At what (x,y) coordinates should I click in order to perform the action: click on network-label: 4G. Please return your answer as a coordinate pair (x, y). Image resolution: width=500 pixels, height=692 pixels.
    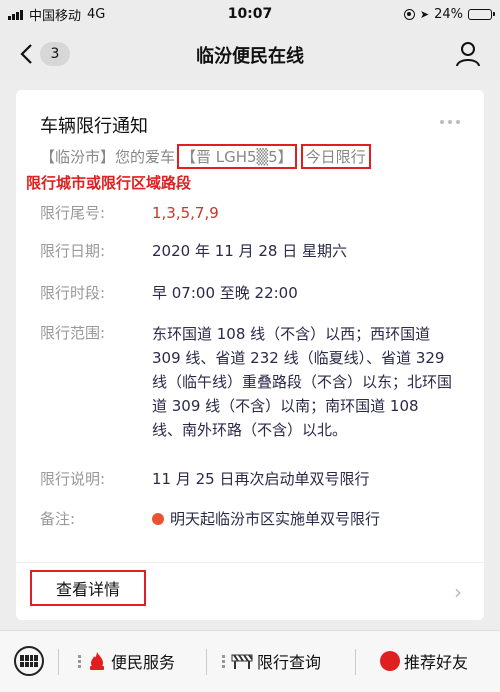
    Looking at the image, I should click on (96, 14).